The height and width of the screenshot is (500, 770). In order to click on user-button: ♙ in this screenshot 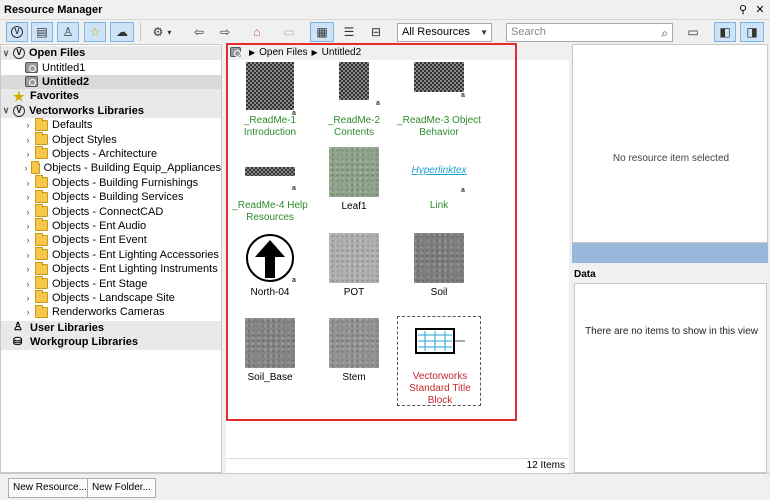, I will do `click(68, 32)`.